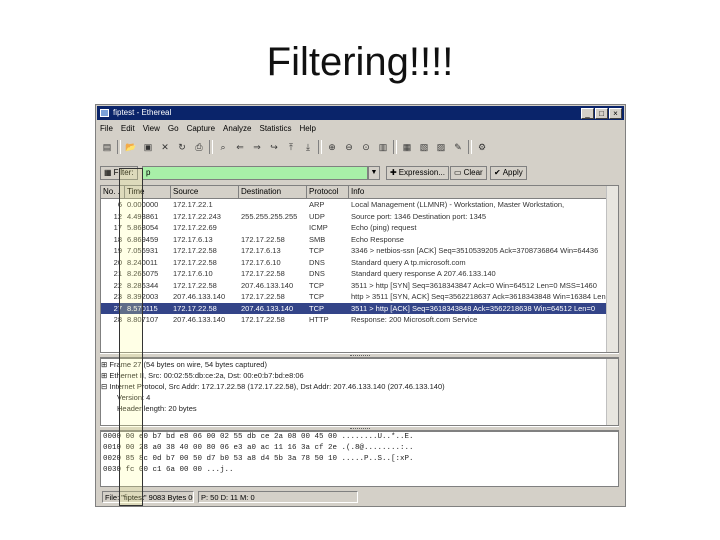 The image size is (720, 540). I want to click on zoom-in-icon: ⊕, so click(332, 147).